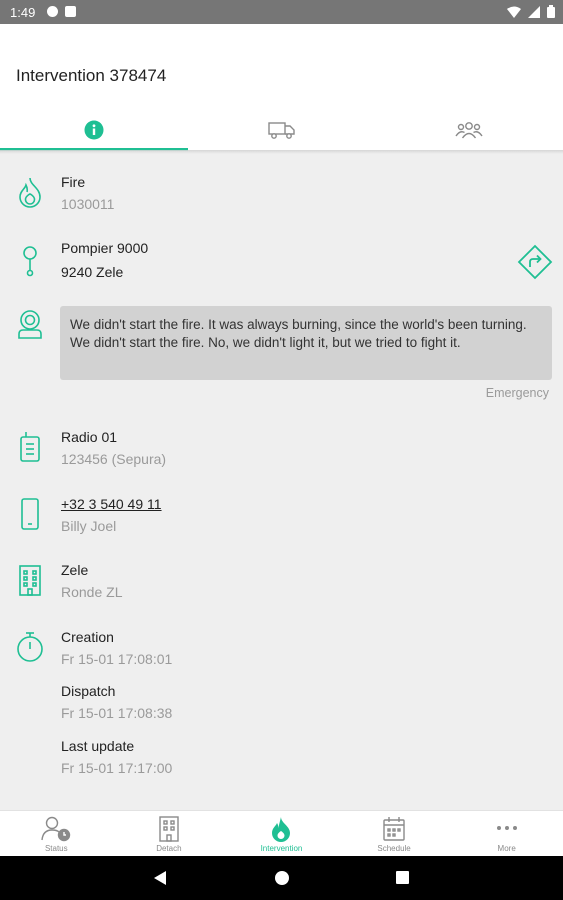 The height and width of the screenshot is (900, 563). I want to click on message-label: Emergency, so click(517, 393).